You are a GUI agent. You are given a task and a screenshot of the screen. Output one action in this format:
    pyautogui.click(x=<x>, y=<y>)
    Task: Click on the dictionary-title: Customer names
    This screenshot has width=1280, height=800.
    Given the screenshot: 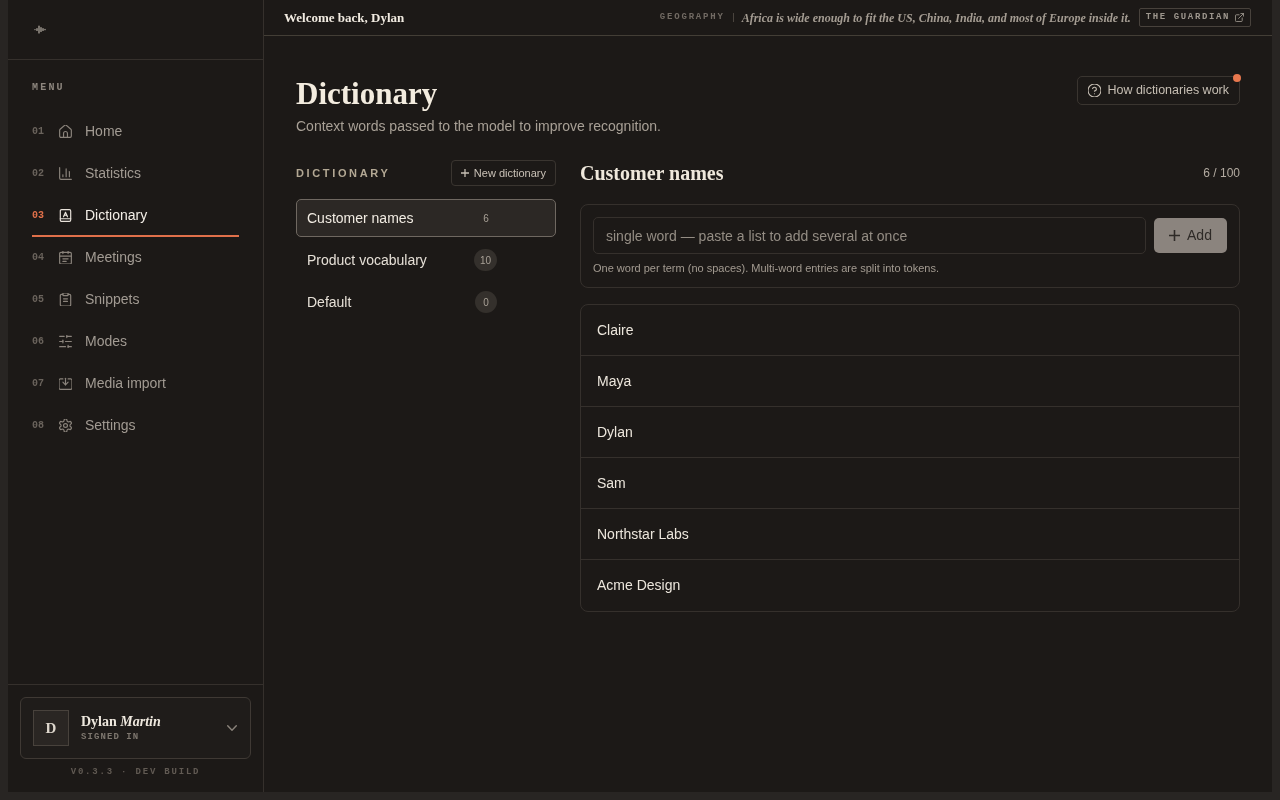 What is the action you would take?
    pyautogui.click(x=652, y=173)
    